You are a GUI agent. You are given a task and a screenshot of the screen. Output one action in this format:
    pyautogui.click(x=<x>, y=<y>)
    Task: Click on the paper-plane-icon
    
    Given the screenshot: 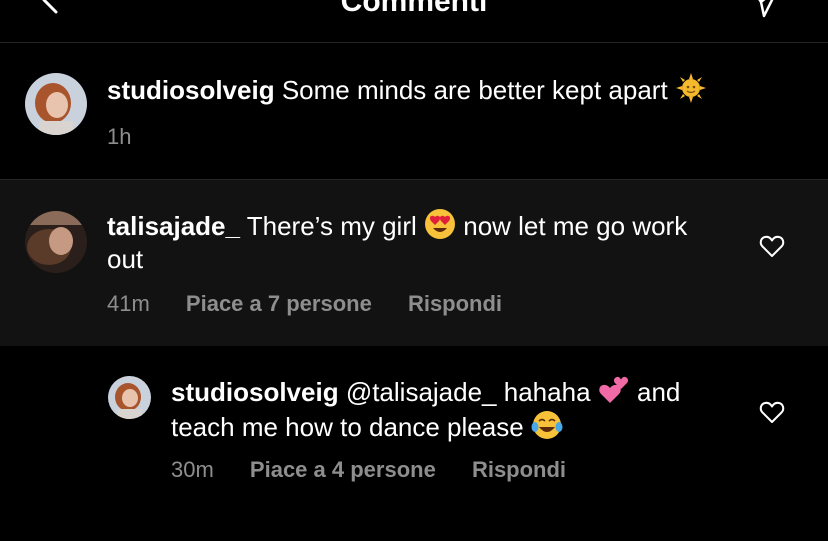 What is the action you would take?
    pyautogui.click(x=766, y=9)
    